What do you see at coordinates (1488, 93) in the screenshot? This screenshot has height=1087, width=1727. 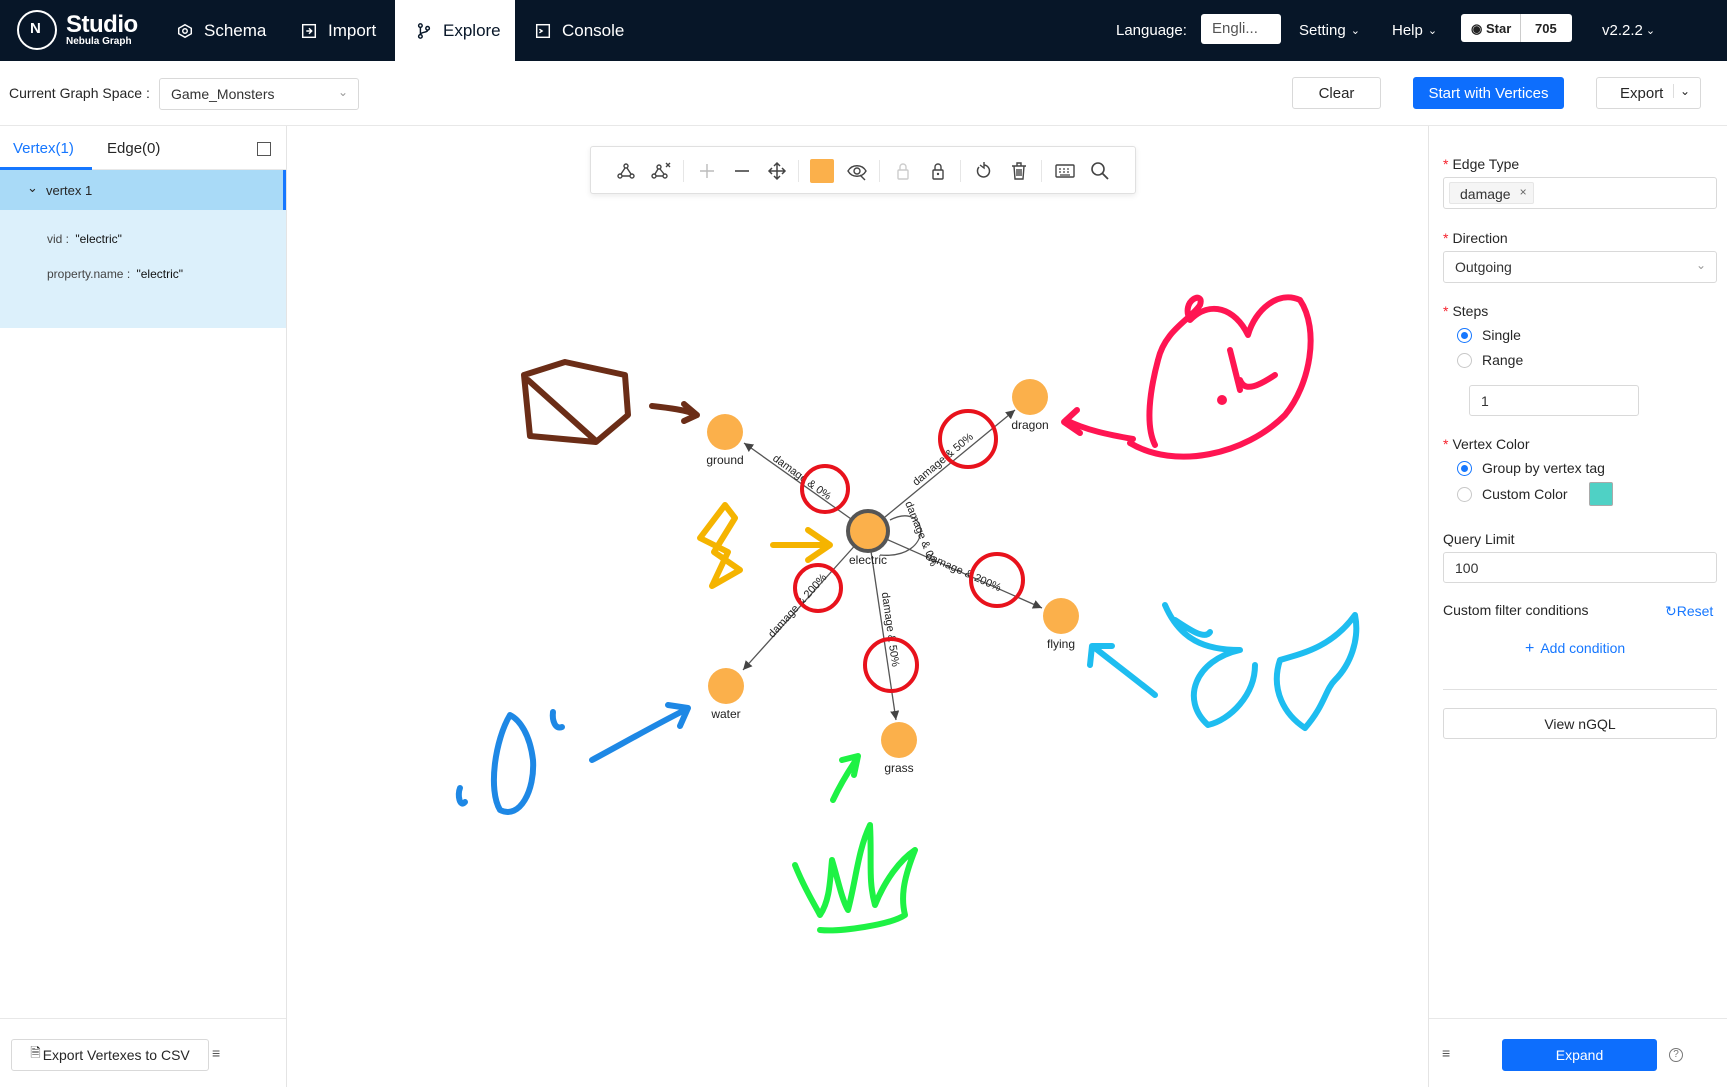 I see `start-with-vertices-button: Start with Vertices` at bounding box center [1488, 93].